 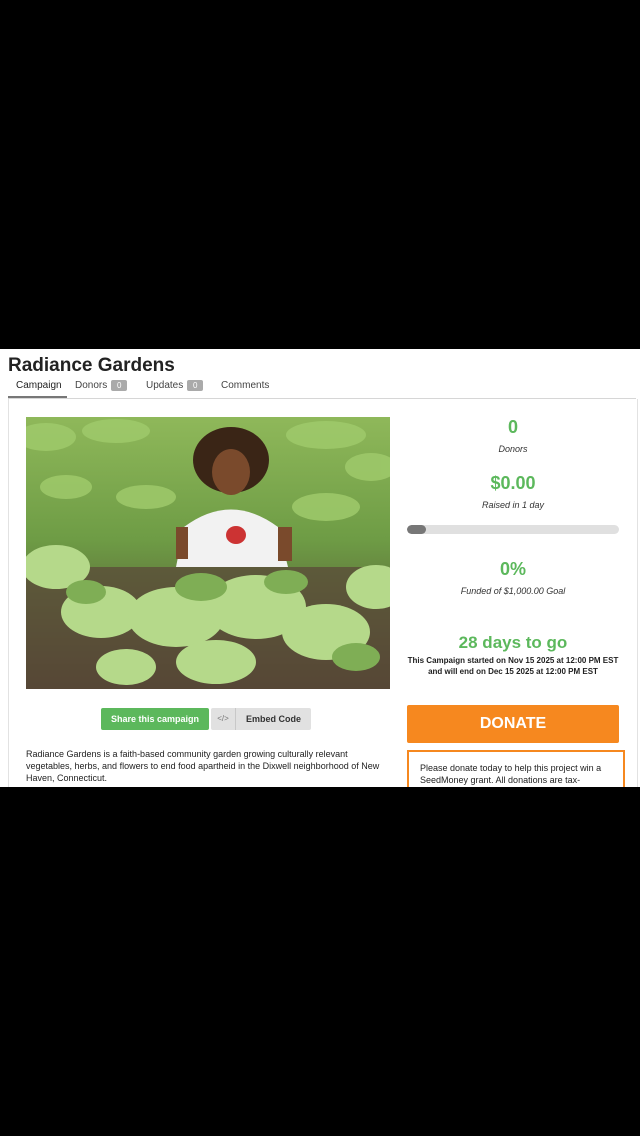 What do you see at coordinates (322, 388) in the screenshot?
I see `tab-bar: Campaign Donors 0 Updates 0 Comments` at bounding box center [322, 388].